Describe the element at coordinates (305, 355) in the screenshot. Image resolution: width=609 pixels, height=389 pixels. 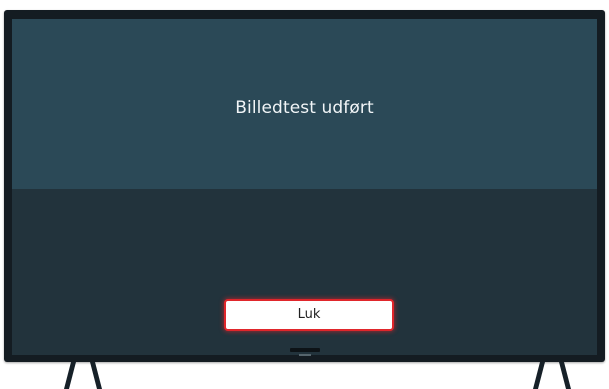
I see `power-indicator` at that location.